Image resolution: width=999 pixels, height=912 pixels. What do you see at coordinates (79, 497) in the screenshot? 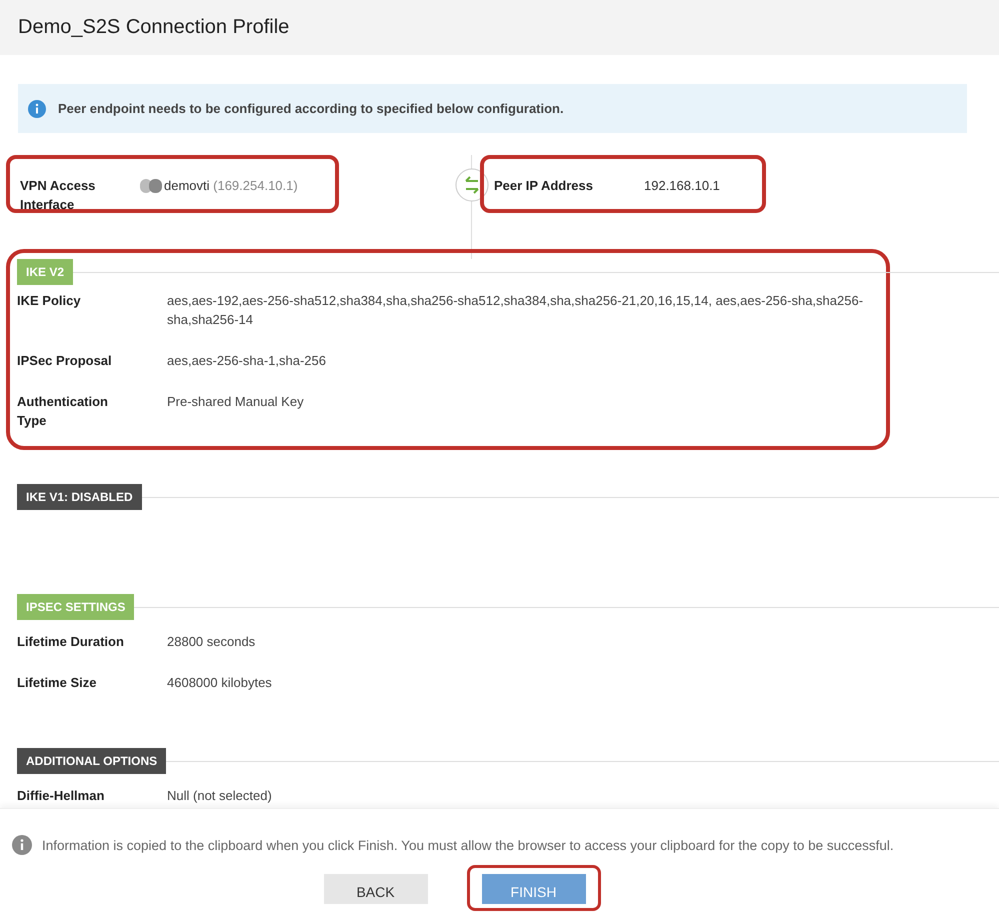
I see `section-badge: IKE V1: DISABLED` at bounding box center [79, 497].